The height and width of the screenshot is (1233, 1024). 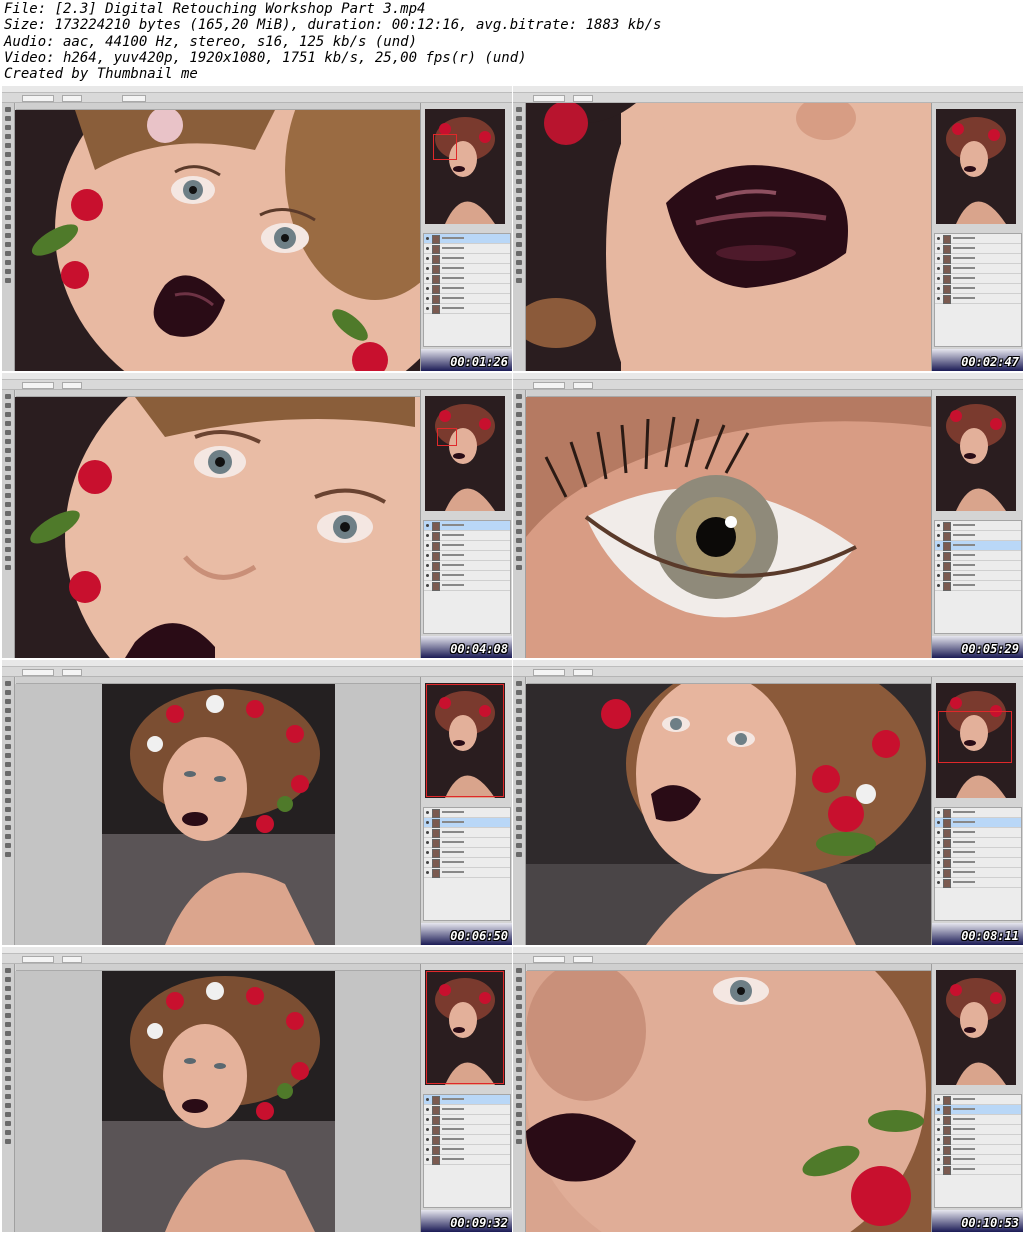 I want to click on lips-macro-image, so click(x=728, y=237).